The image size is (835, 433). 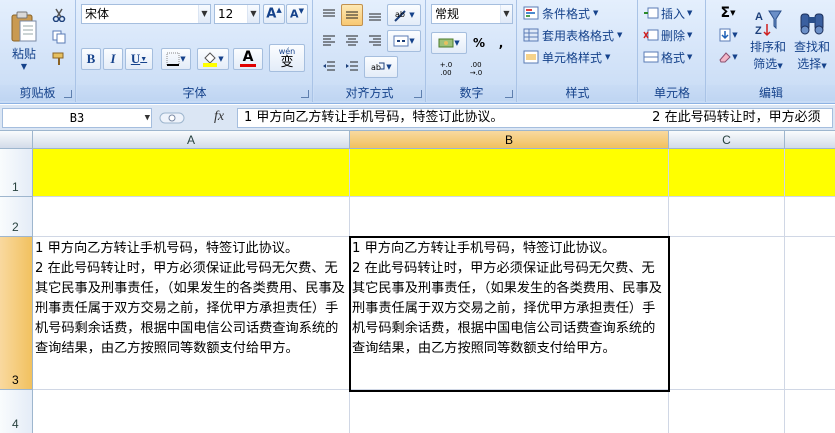 I want to click on sort-filter-button: AZ 排序和 筛选▼, so click(x=768, y=40).